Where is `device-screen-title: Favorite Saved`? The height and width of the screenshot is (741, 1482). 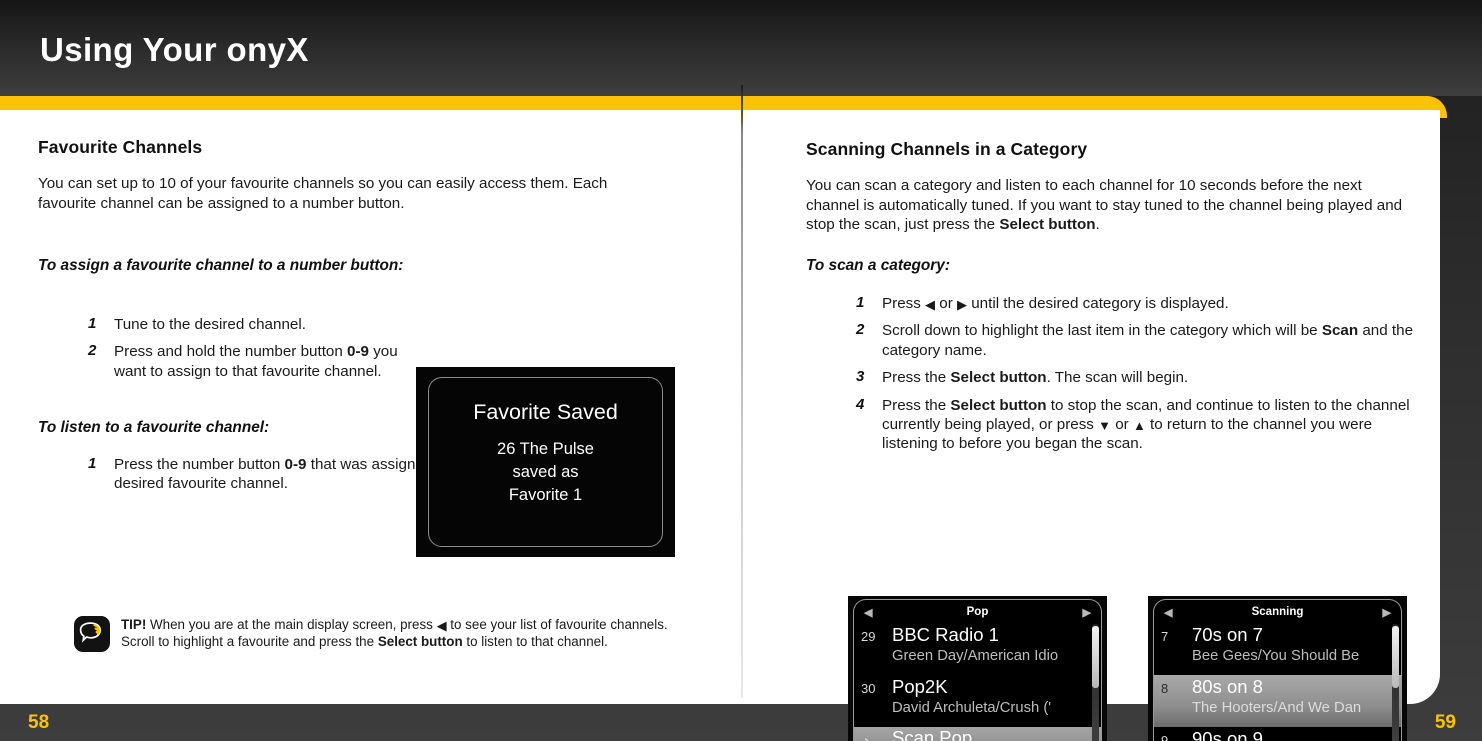
device-screen-title: Favorite Saved is located at coordinates (545, 412).